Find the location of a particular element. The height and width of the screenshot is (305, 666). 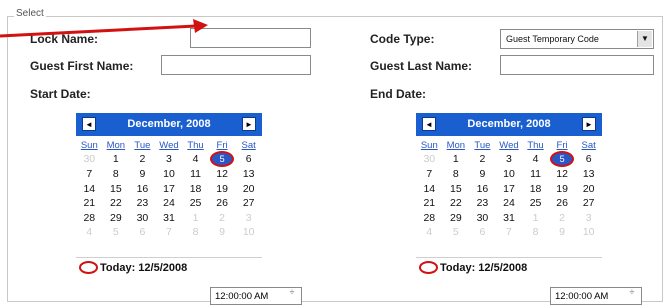

chevron-down-icon: ▼ is located at coordinates (644, 39).